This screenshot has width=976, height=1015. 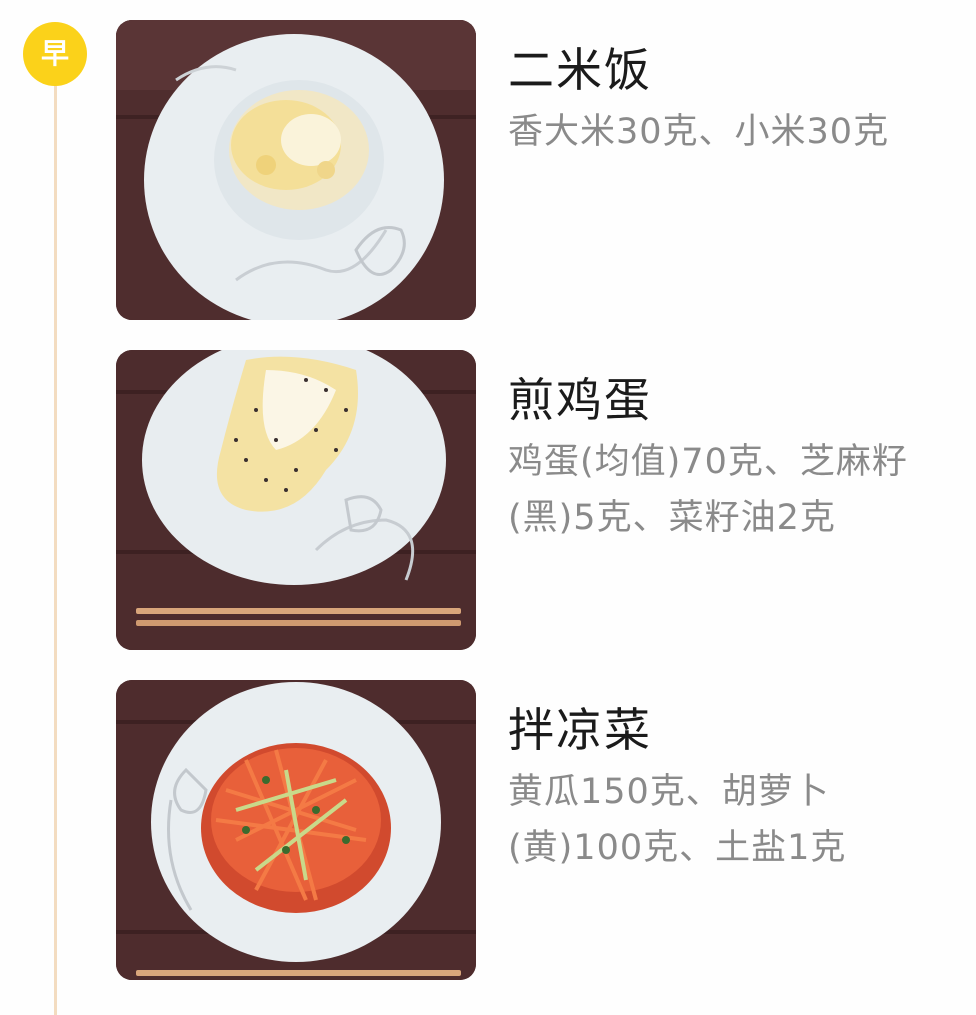 What do you see at coordinates (296, 170) in the screenshot?
I see `rice-bowl-photo` at bounding box center [296, 170].